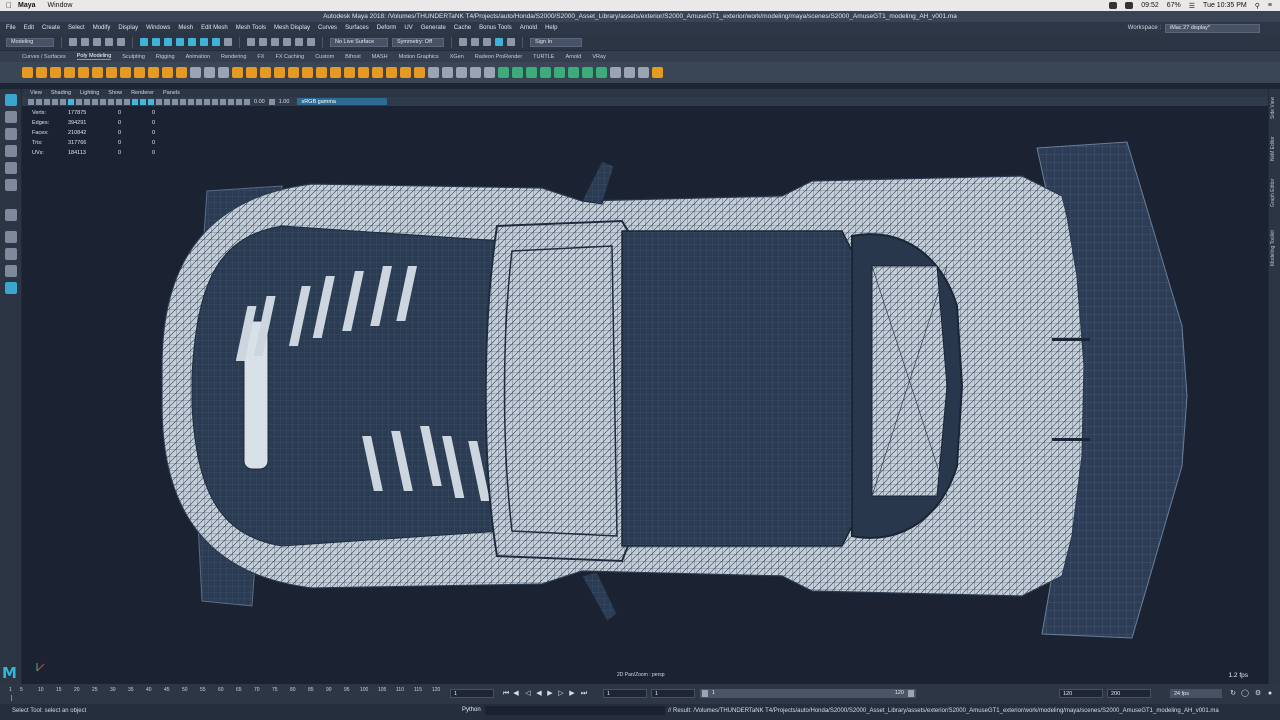  I want to click on paint-select-icon, so click(11, 134).